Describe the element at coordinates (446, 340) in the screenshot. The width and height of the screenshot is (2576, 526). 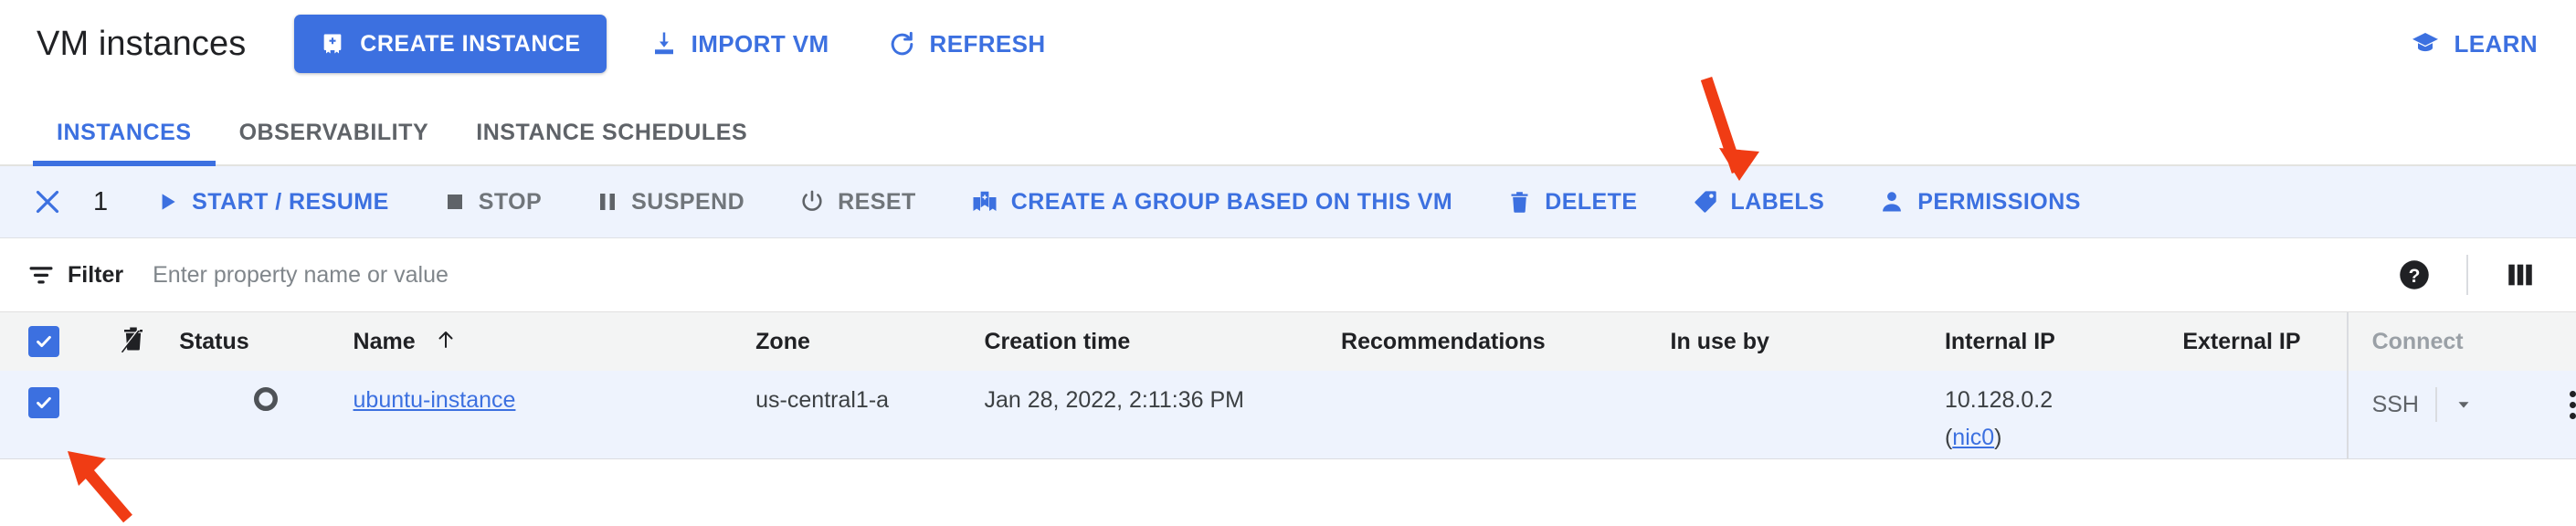
I see `sort-ascending-icon` at that location.